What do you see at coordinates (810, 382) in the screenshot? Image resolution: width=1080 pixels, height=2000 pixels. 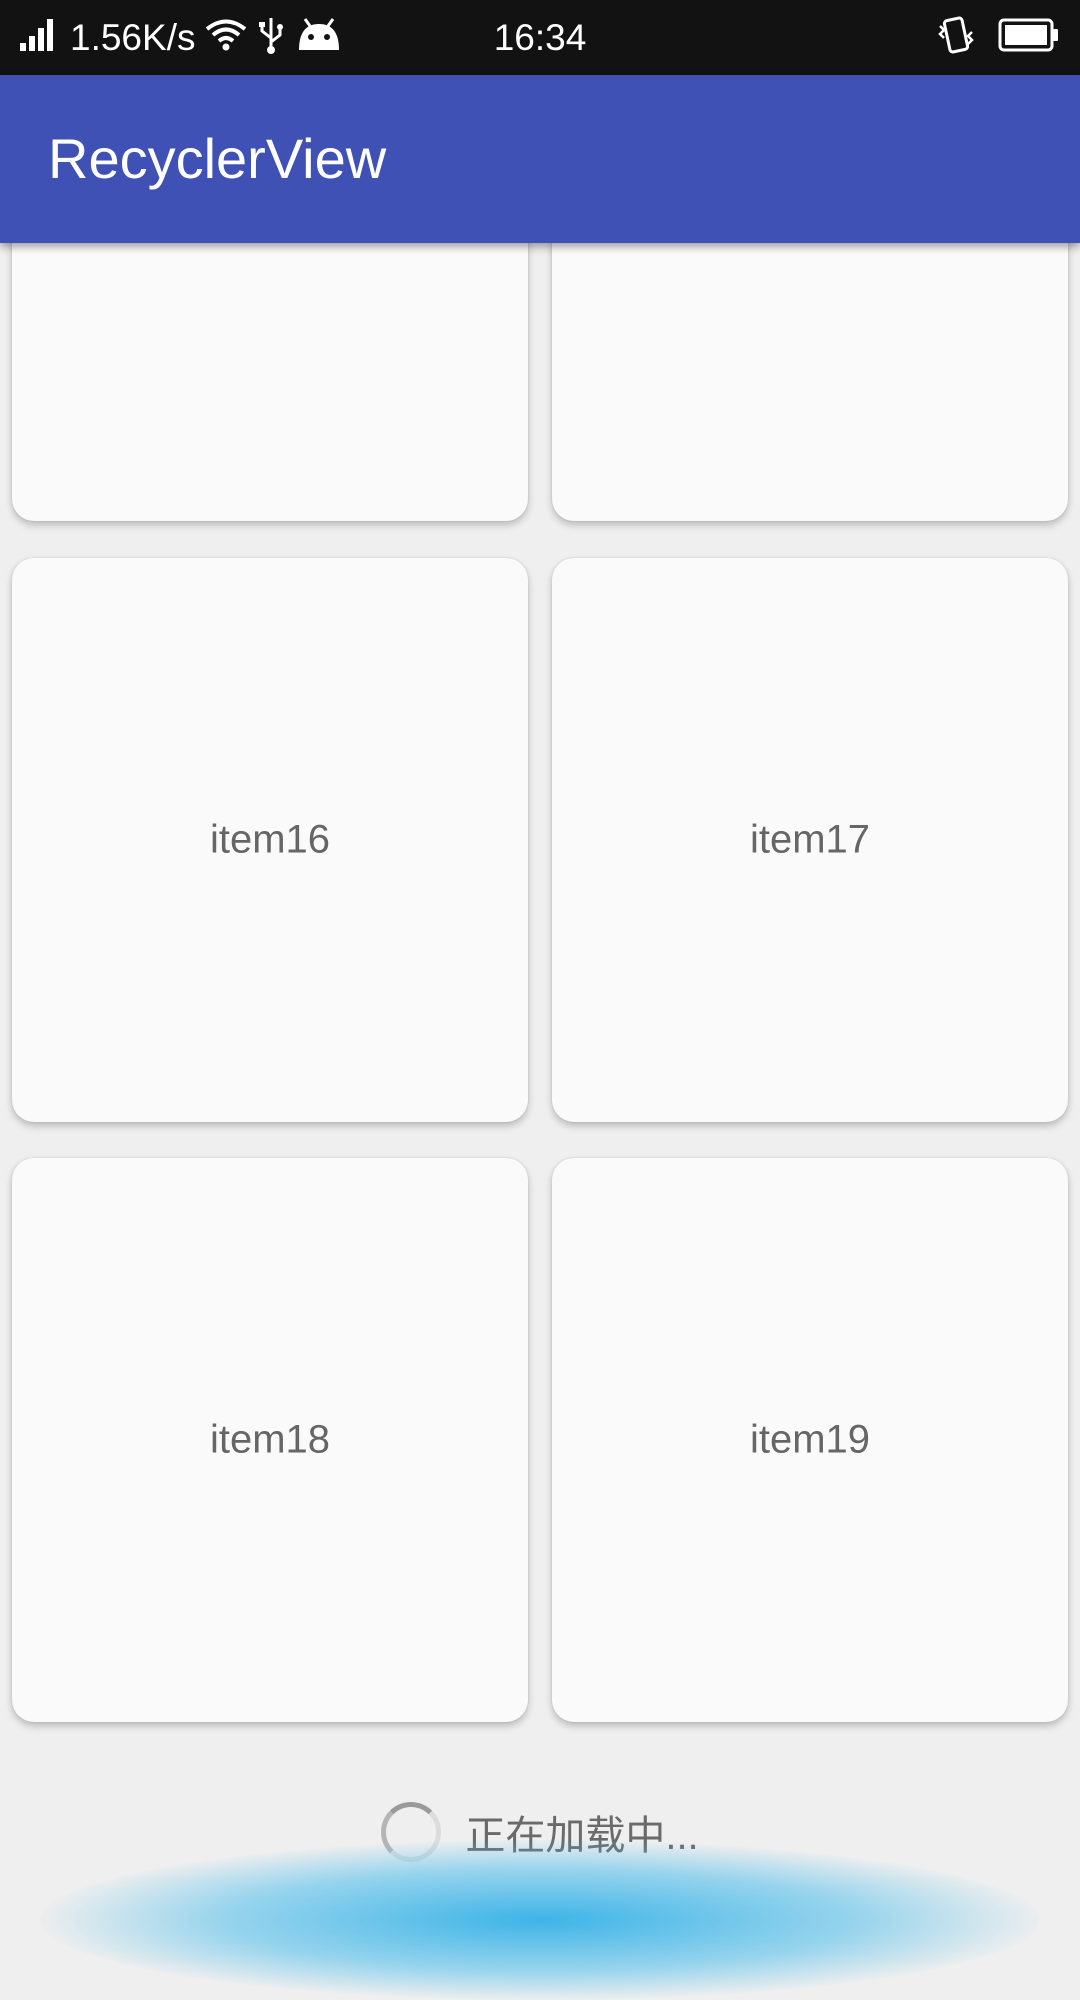 I see `list-item-card: item15` at bounding box center [810, 382].